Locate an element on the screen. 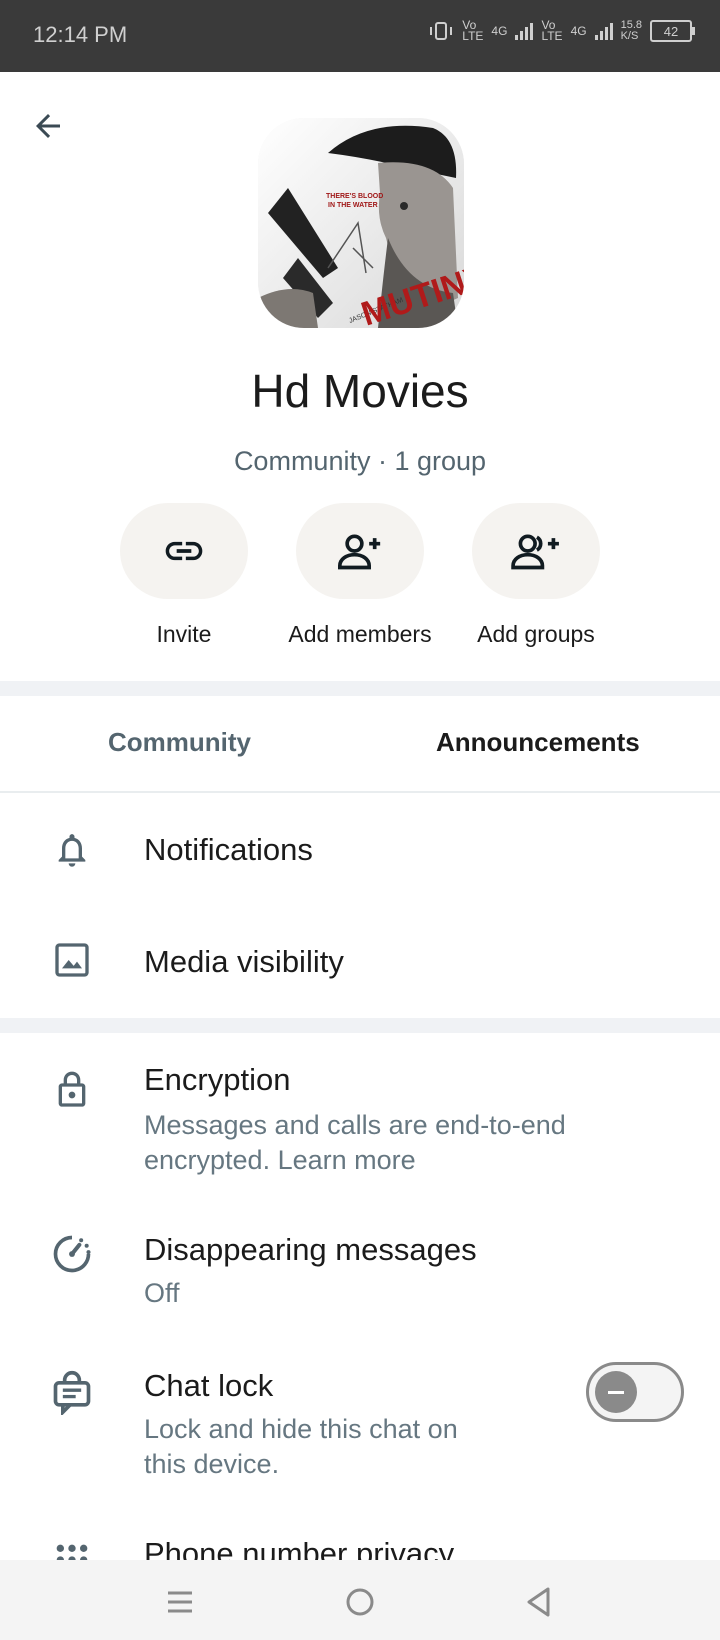 The width and height of the screenshot is (720, 1640). disappearing-messages-title: Disappearing messages is located at coordinates (310, 1249).